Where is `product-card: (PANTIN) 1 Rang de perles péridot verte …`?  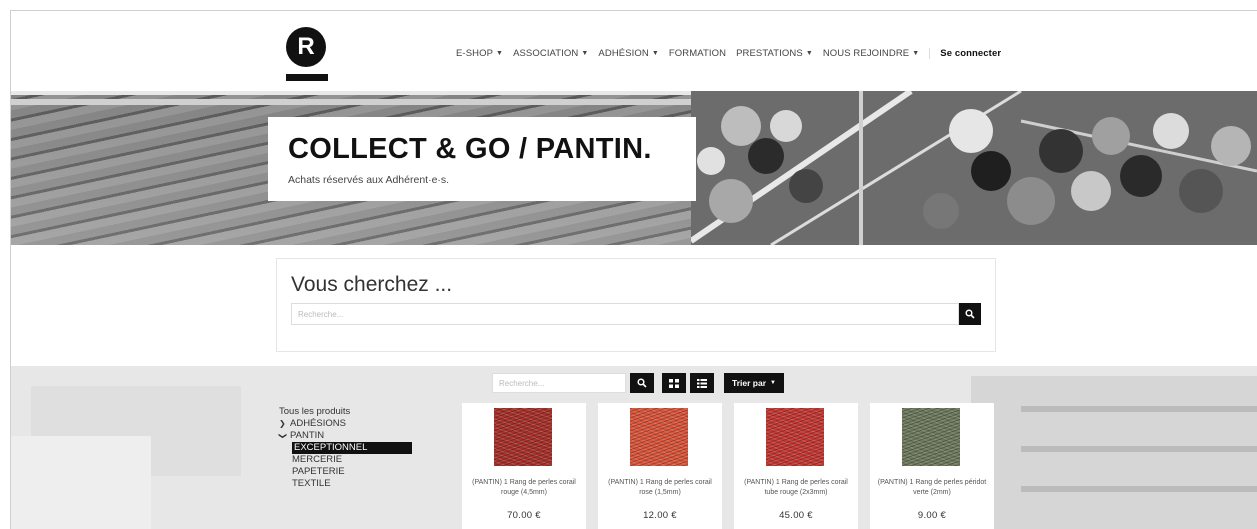
product-card: (PANTIN) 1 Rang de perles péridot verte … is located at coordinates (932, 466).